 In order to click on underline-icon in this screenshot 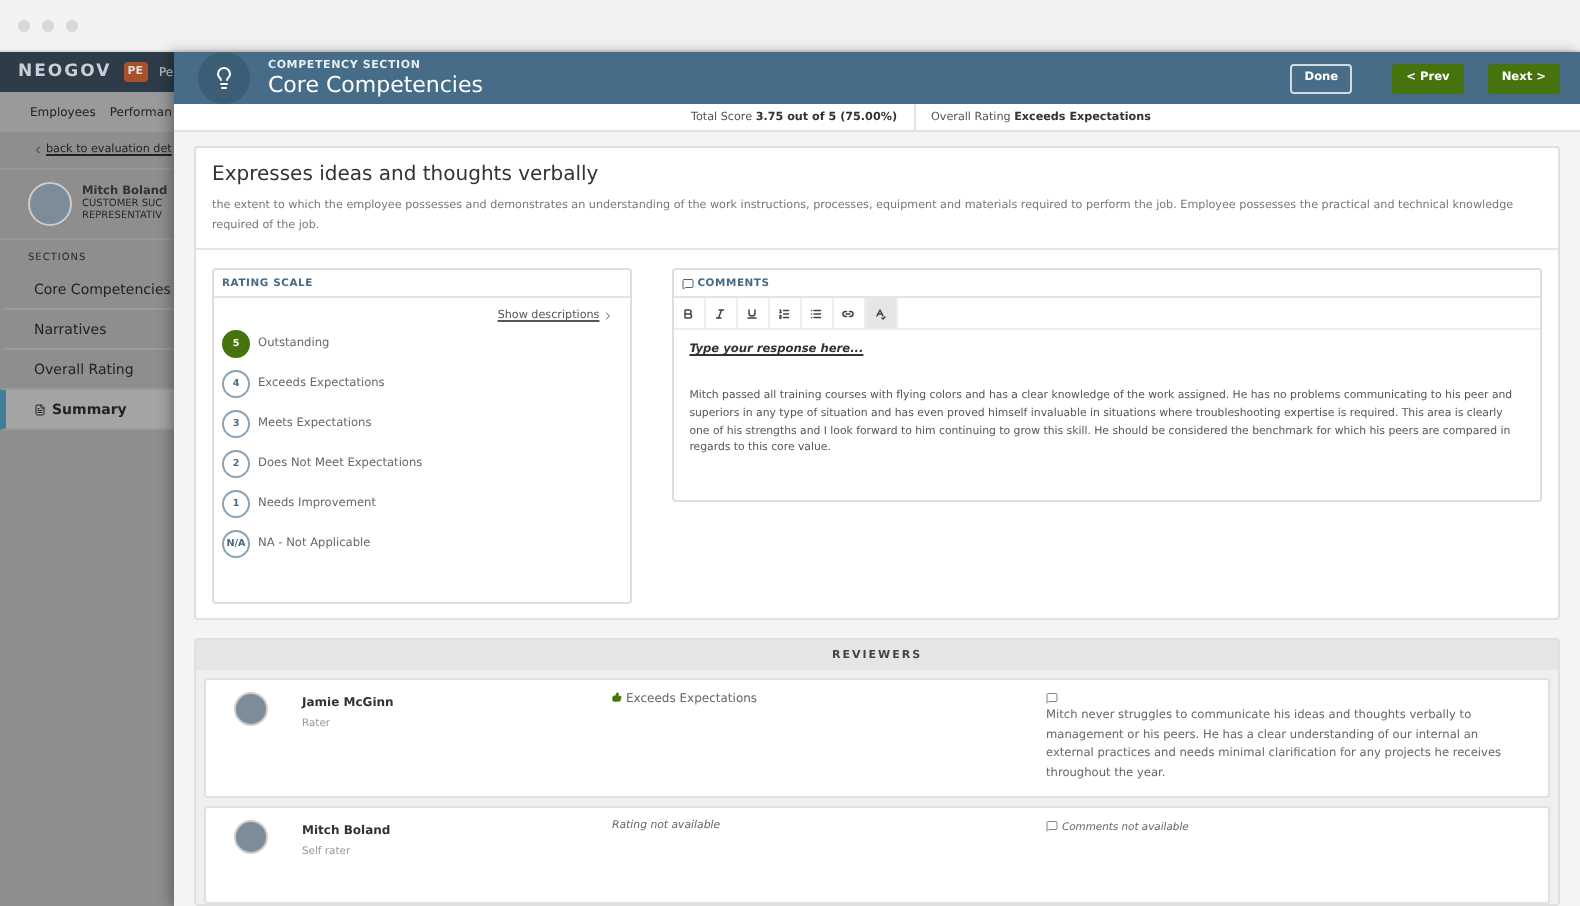, I will do `click(752, 313)`.